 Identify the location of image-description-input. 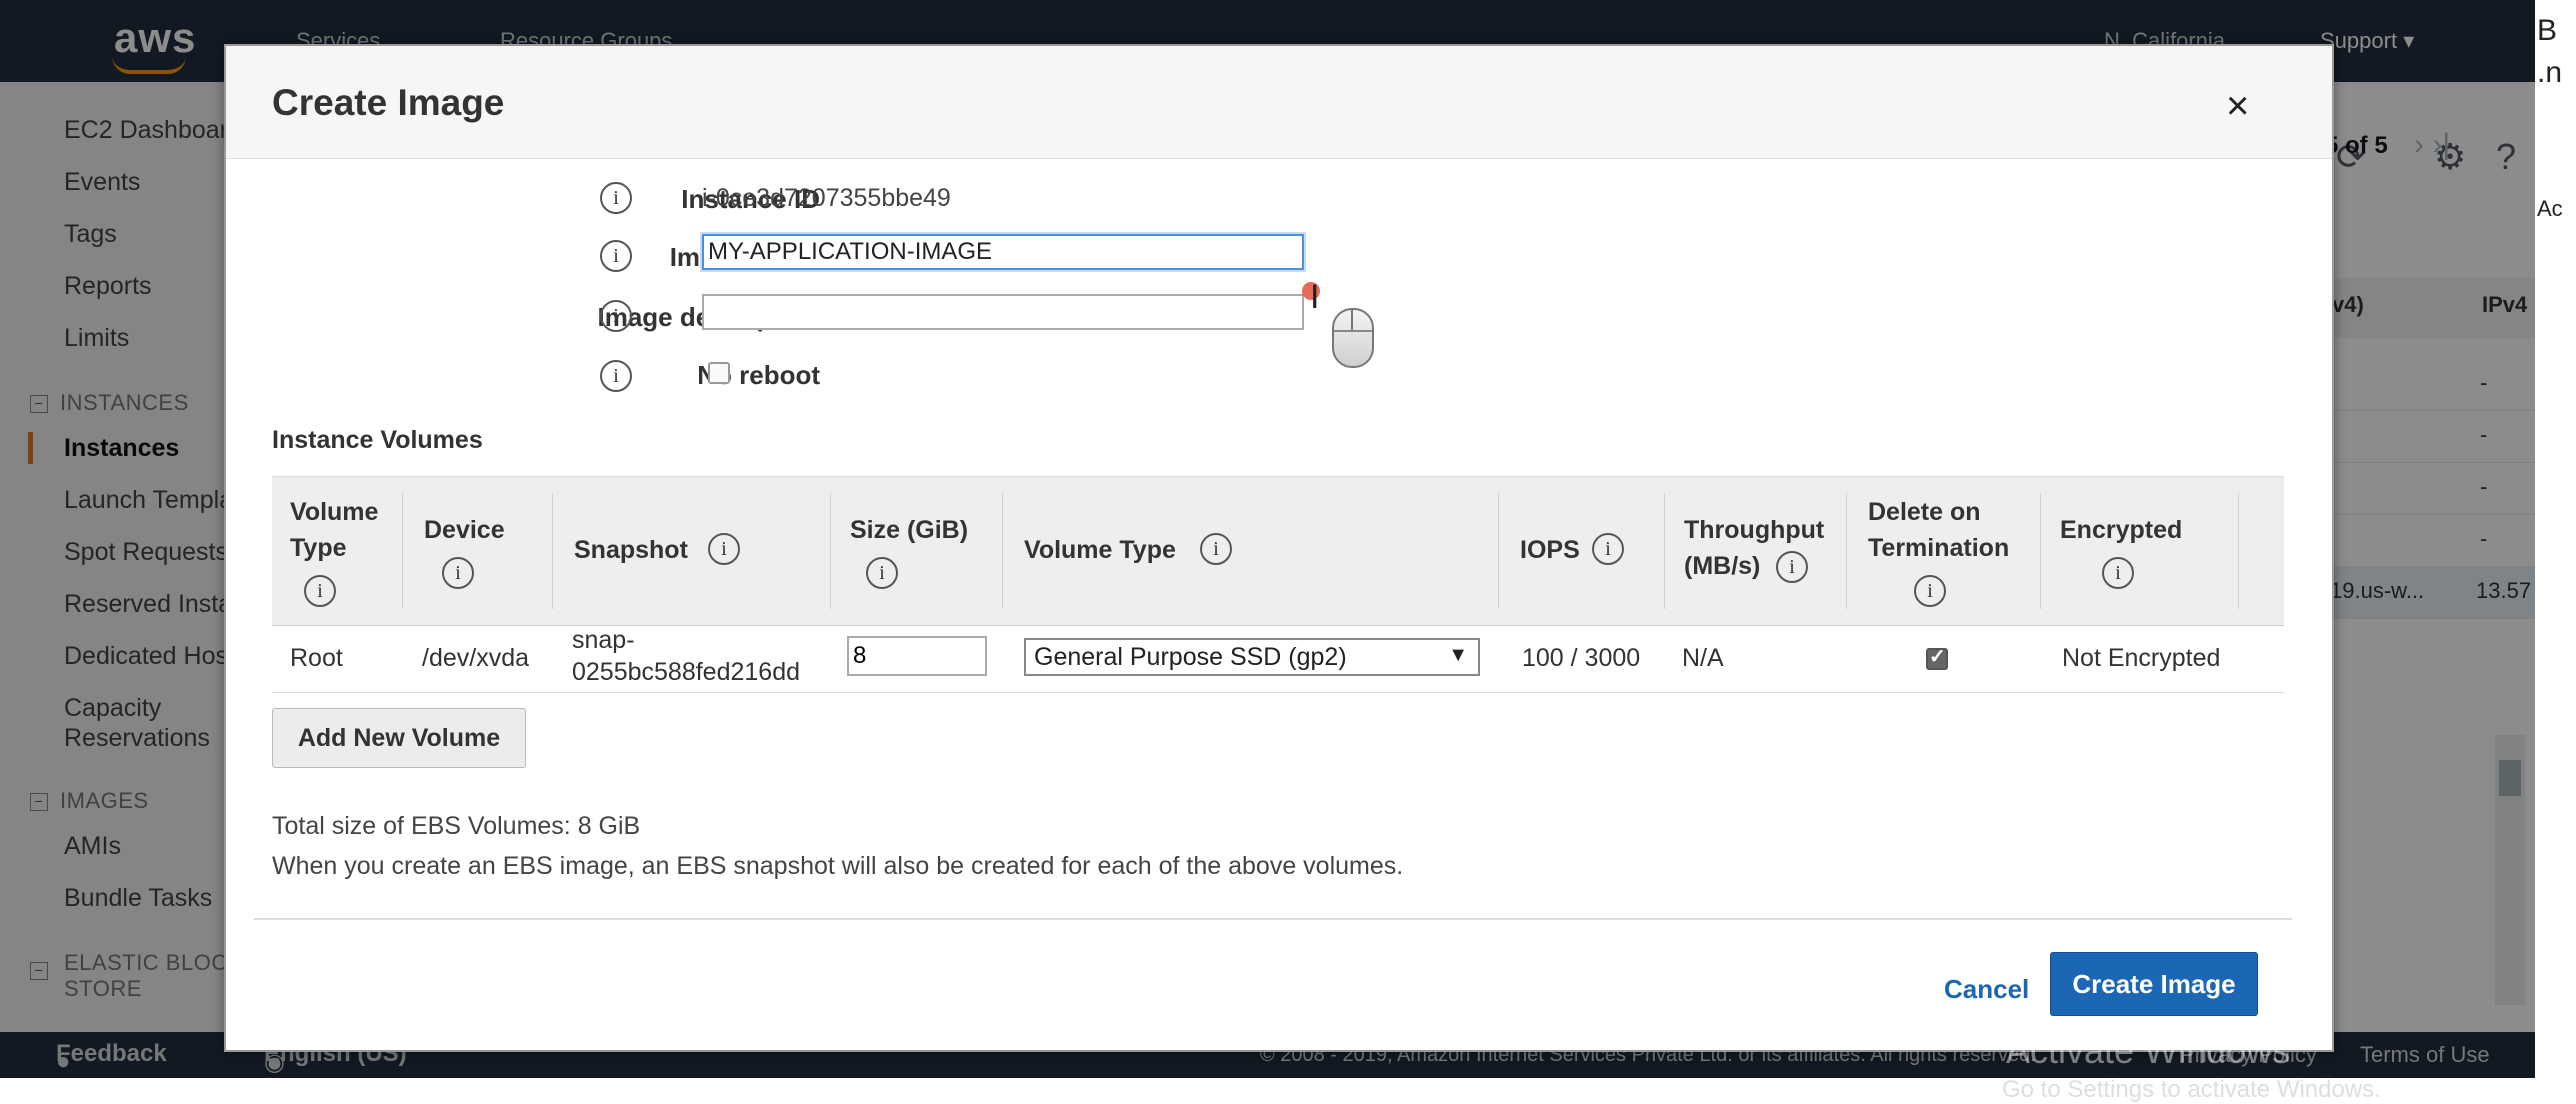
(1003, 312).